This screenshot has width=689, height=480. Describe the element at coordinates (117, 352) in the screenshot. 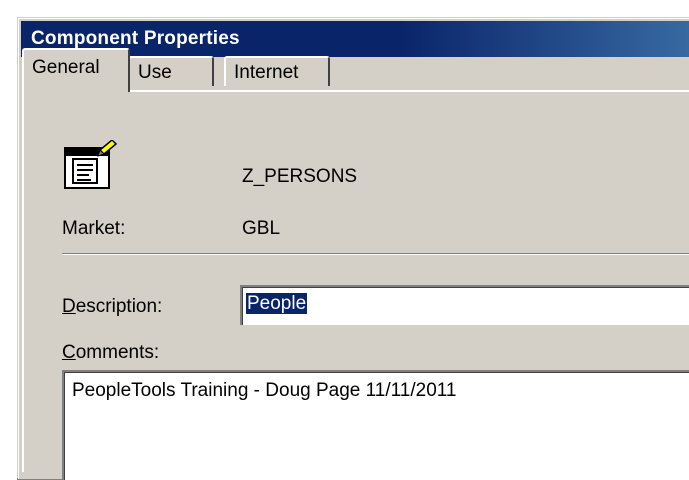

I see `comments-label-rest: omments:` at that location.